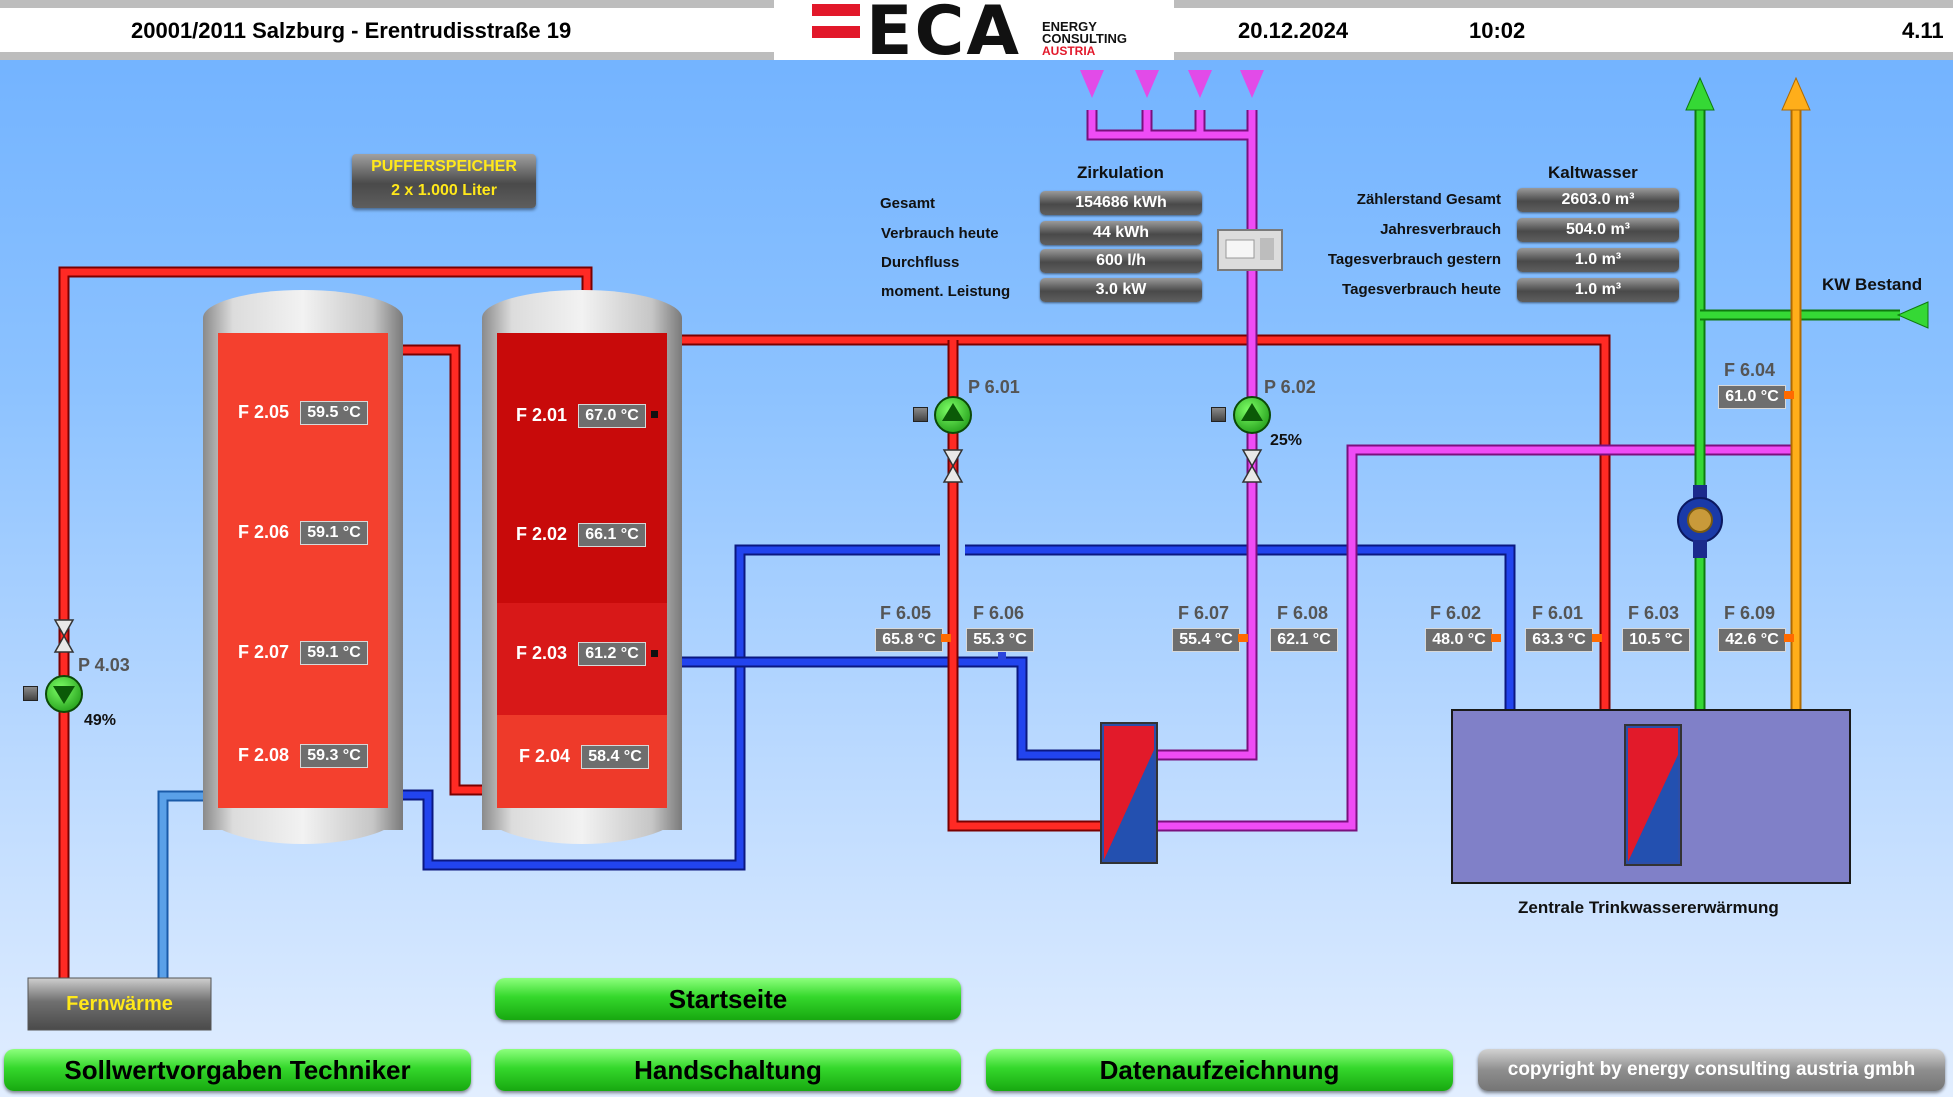 The width and height of the screenshot is (1953, 1097). I want to click on pipe-tank-link-hot, so click(442, 570).